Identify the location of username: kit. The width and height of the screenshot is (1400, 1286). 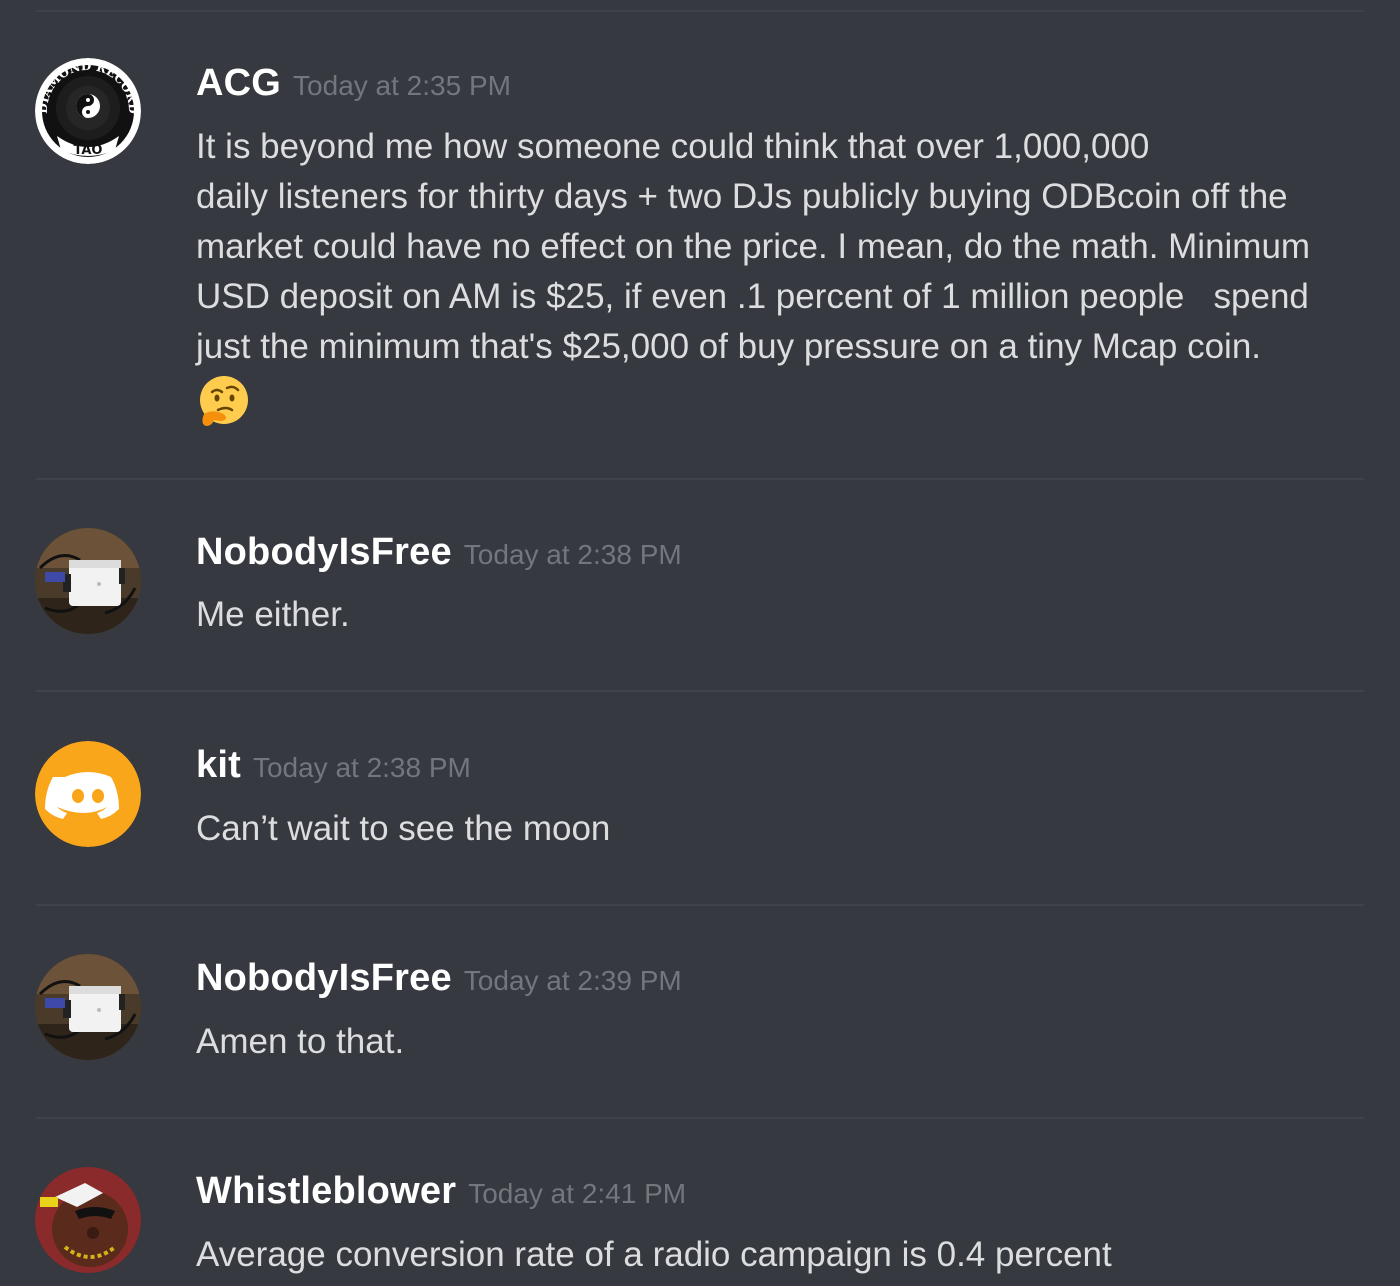
(218, 765).